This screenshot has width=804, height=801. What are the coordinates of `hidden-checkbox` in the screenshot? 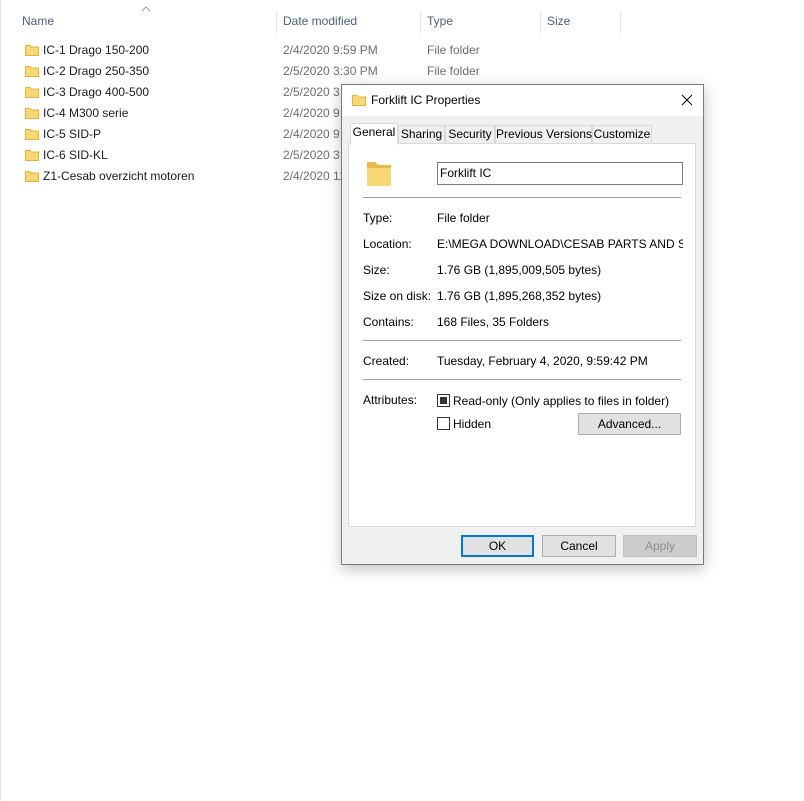 It's located at (443, 423).